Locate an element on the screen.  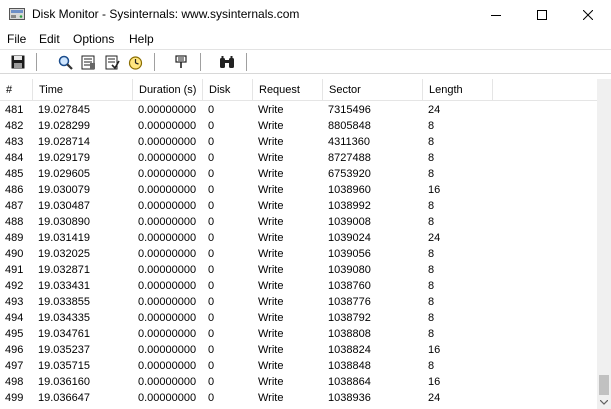
menu-file: File is located at coordinates (16, 39).